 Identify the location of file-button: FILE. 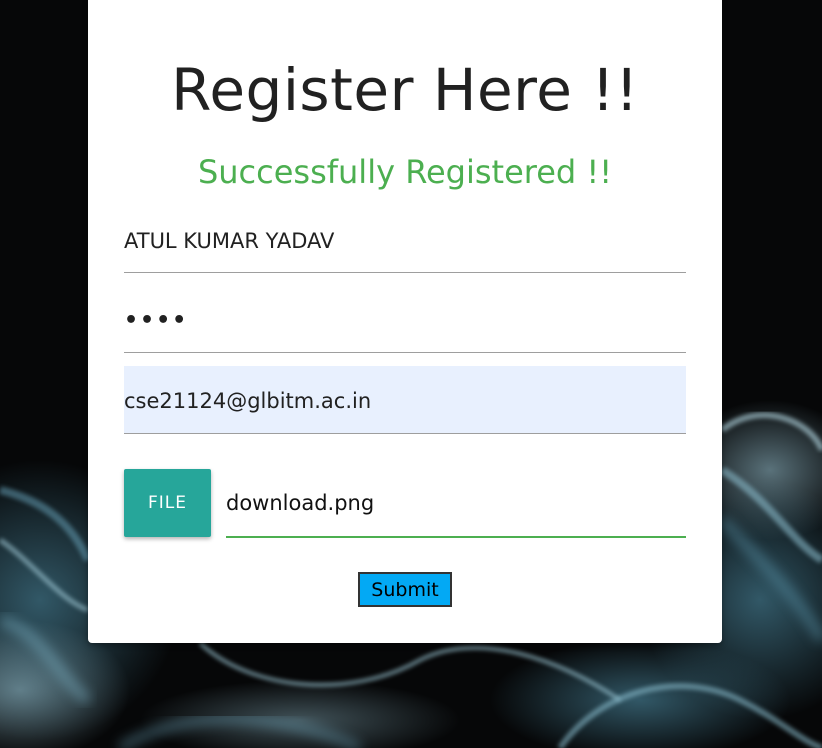
(167, 503).